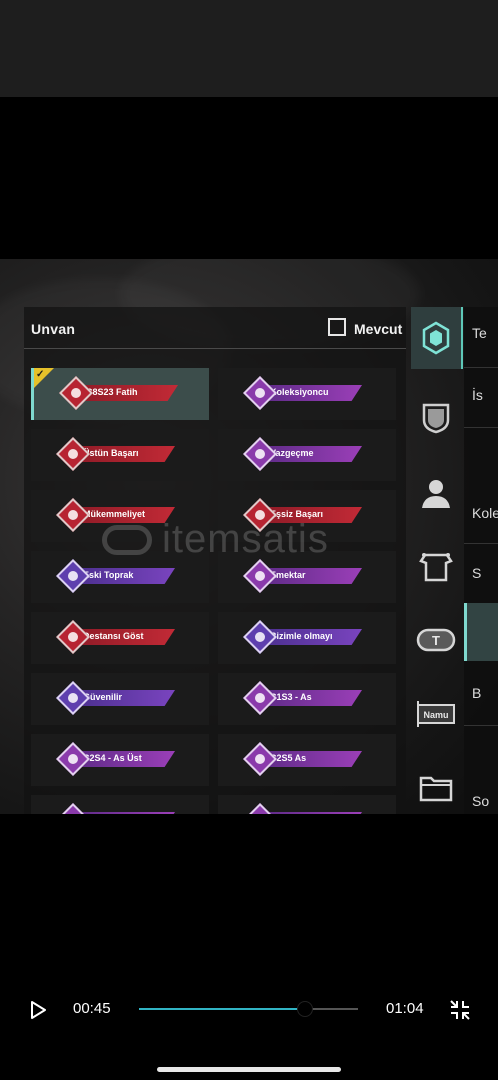 Image resolution: width=498 pixels, height=1080 pixels. I want to click on tab-badges, so click(436, 418).